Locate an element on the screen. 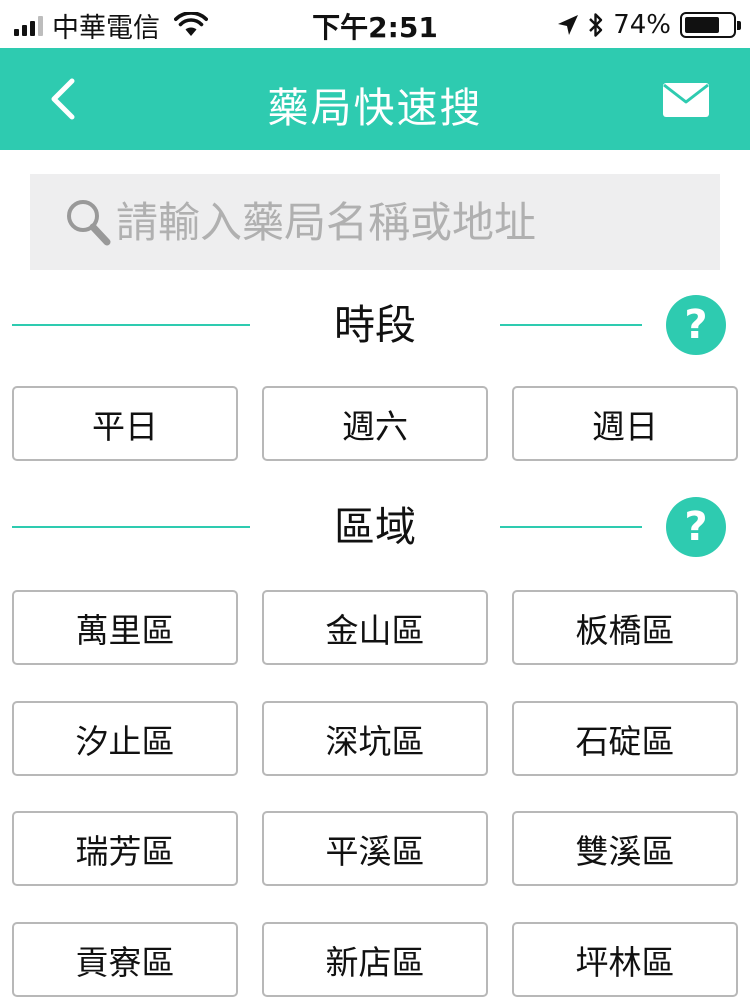 The width and height of the screenshot is (750, 1000). area-section-title: 區域 is located at coordinates (375, 527).